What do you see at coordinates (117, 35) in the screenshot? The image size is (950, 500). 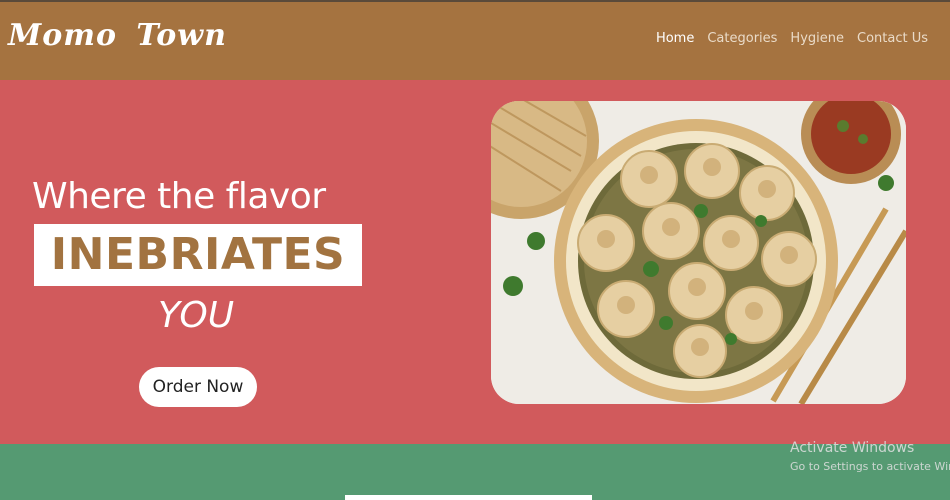 I see `brand-logo: Momo Town` at bounding box center [117, 35].